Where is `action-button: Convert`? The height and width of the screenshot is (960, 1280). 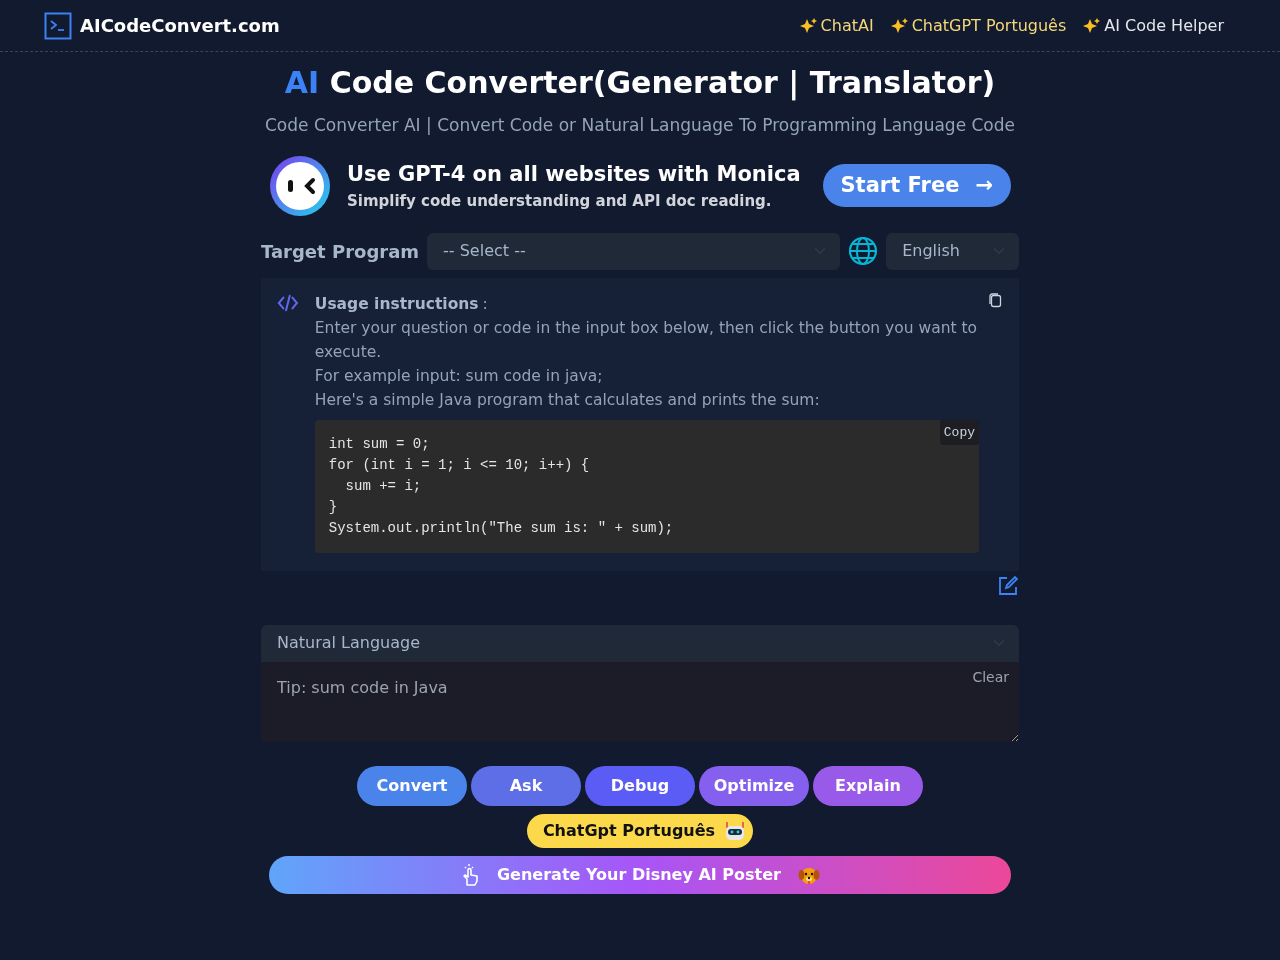 action-button: Convert is located at coordinates (412, 785).